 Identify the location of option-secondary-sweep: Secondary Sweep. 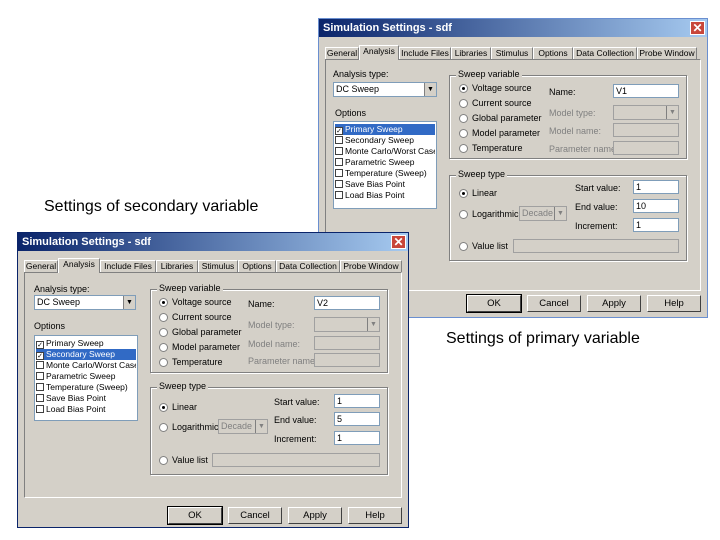
(385, 140).